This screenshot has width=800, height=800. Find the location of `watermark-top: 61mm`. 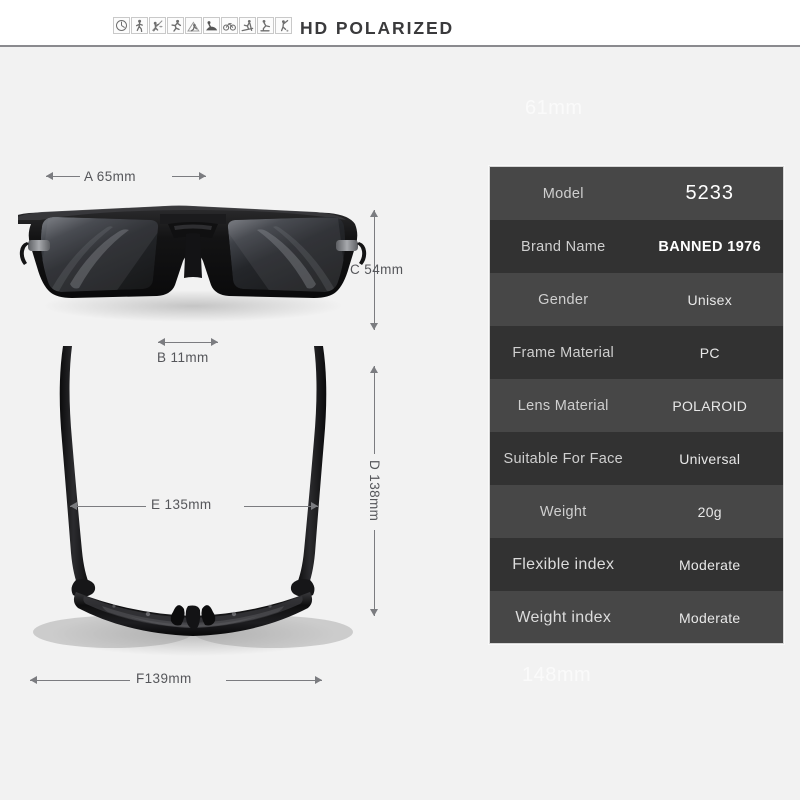

watermark-top: 61mm is located at coordinates (554, 108).